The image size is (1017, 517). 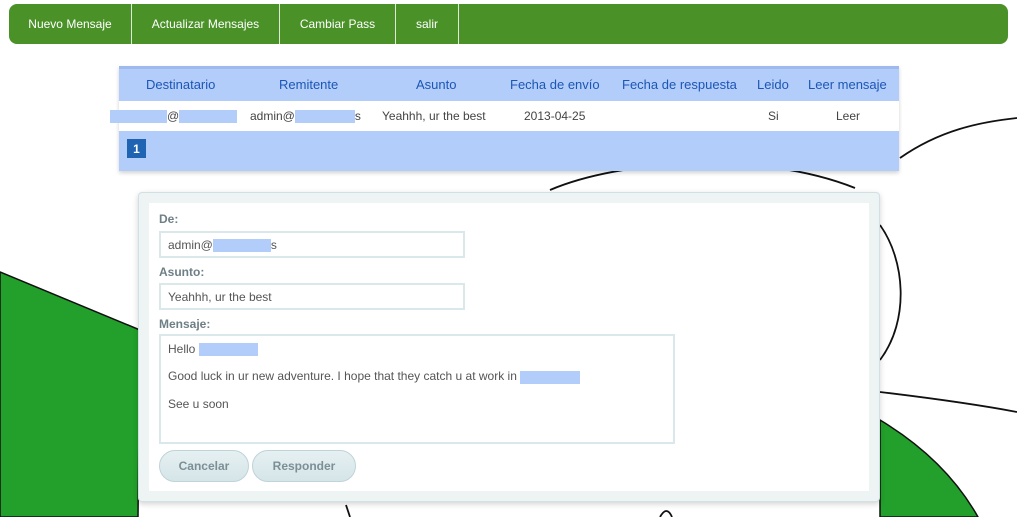 I want to click on asunto-field: Yeahhh, ur the best, so click(x=312, y=296).